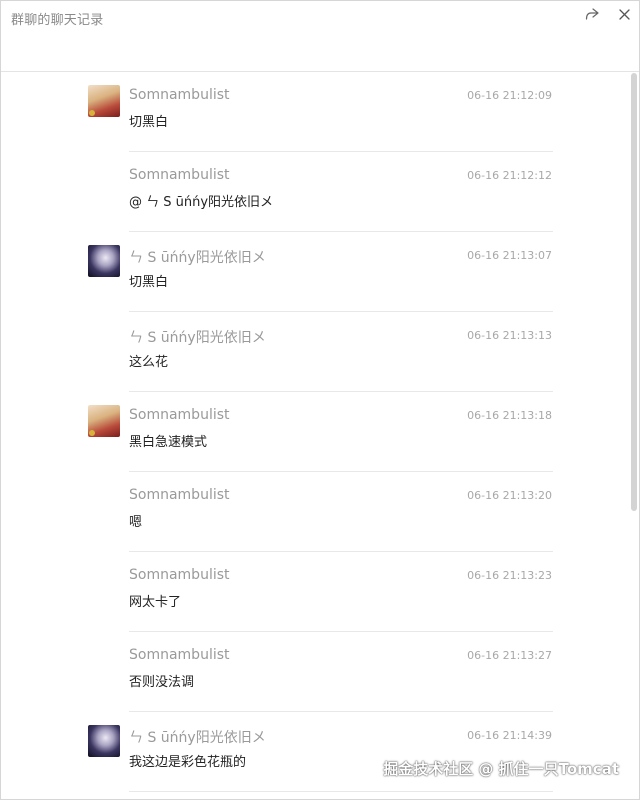 This screenshot has height=800, width=640. What do you see at coordinates (634, 292) in the screenshot?
I see `scrollbar-thumb` at bounding box center [634, 292].